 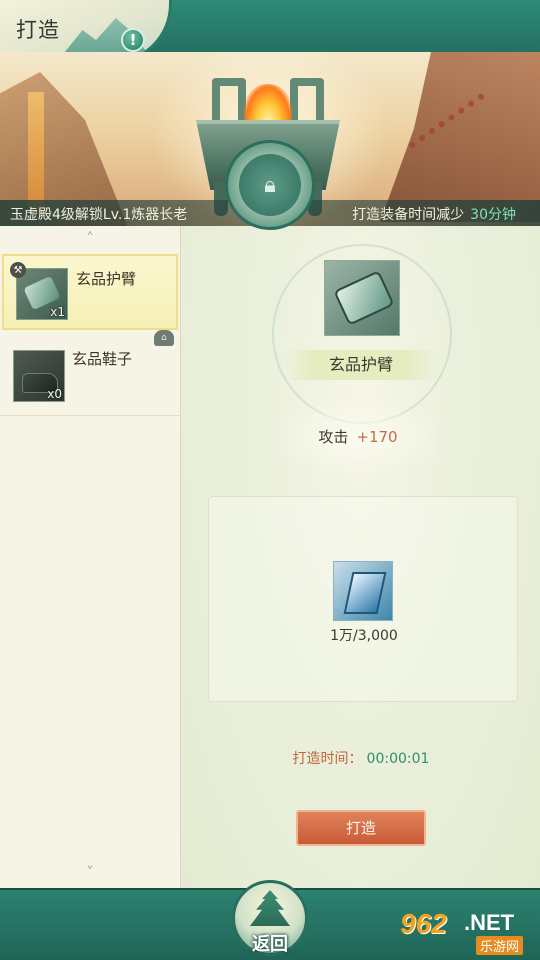 I want to click on material-count: 1万/3,000, so click(x=364, y=636).